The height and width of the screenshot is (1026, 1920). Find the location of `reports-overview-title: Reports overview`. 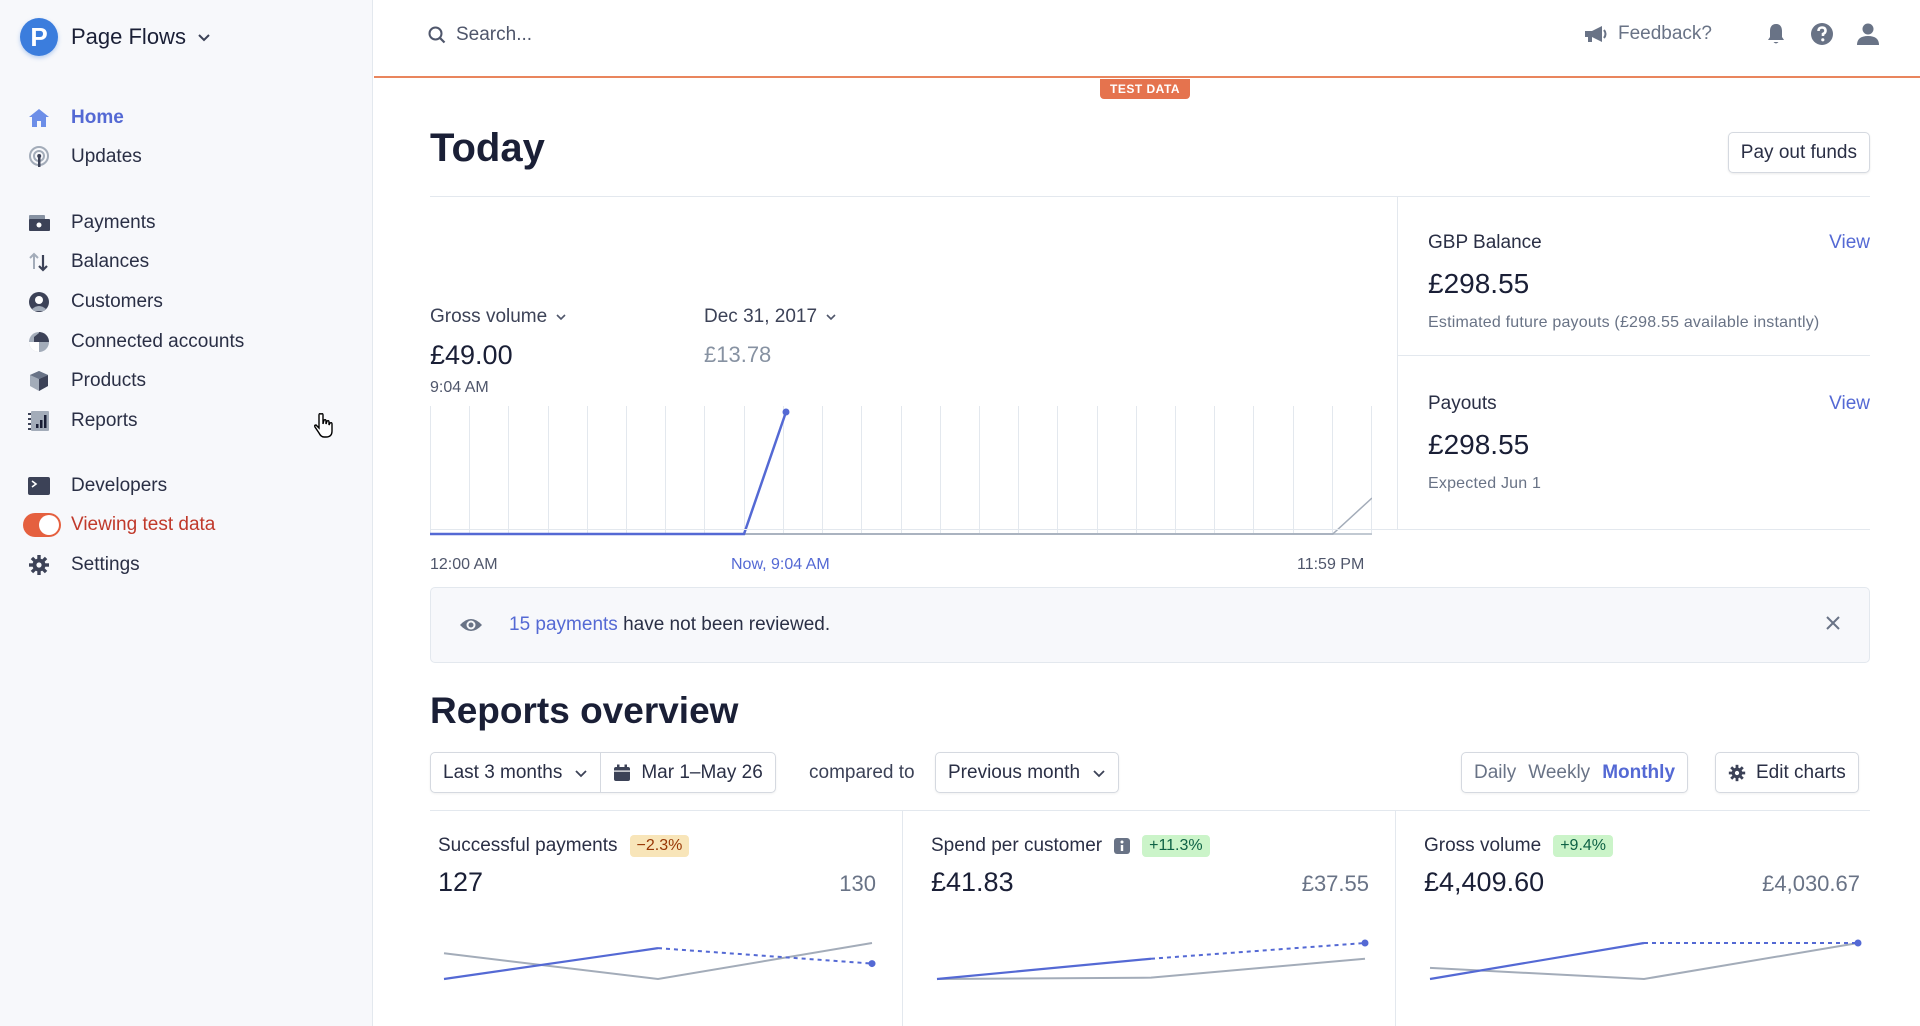

reports-overview-title: Reports overview is located at coordinates (584, 710).